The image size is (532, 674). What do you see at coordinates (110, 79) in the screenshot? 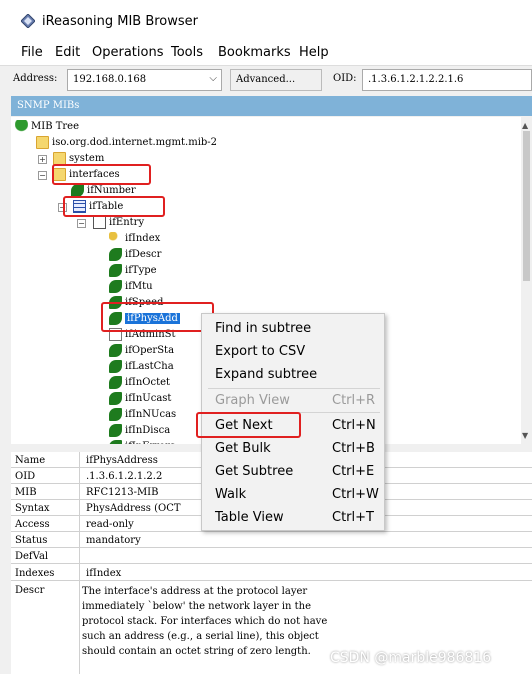
I see `address-value: 192.168.0.168` at bounding box center [110, 79].